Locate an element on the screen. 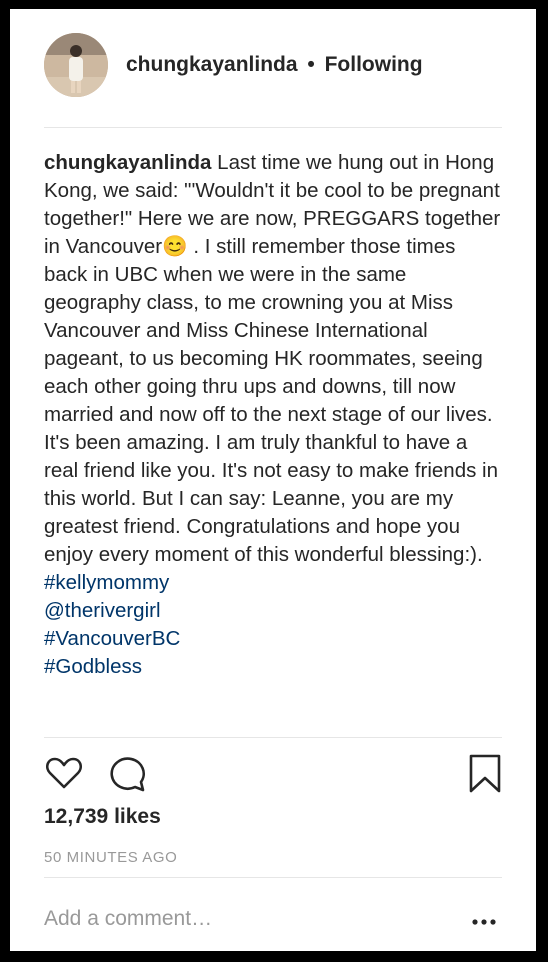 The image size is (548, 962). avatar-photo is located at coordinates (76, 65).